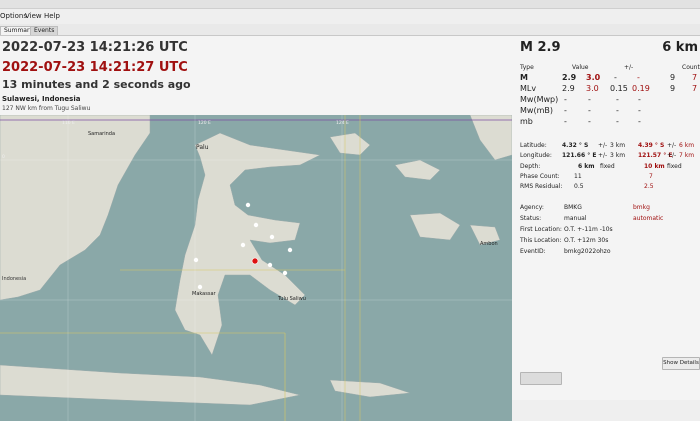 This screenshot has height=421, width=700. Describe the element at coordinates (524, 77) in the screenshot. I see `mag-type: M` at that location.